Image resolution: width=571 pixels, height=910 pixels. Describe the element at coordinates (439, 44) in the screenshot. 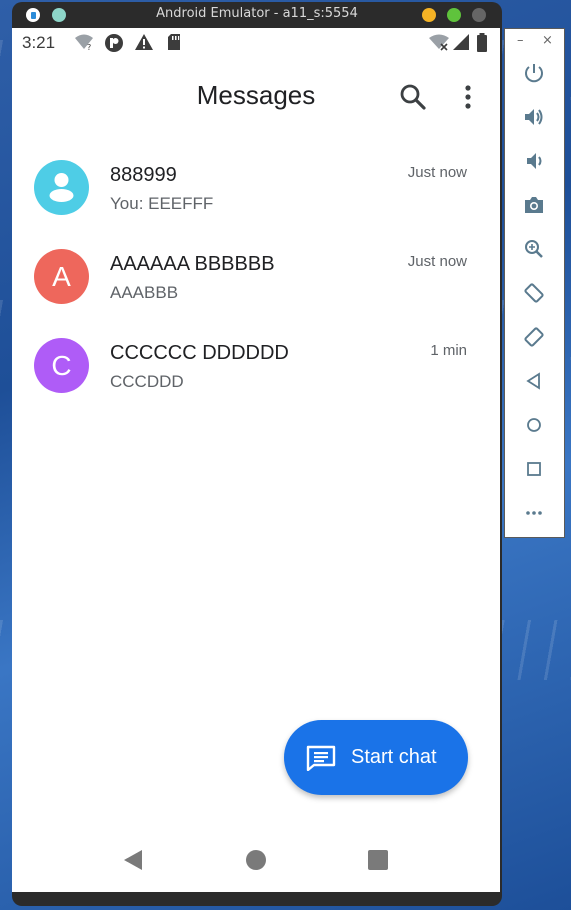

I see `wifi-off-icon` at that location.